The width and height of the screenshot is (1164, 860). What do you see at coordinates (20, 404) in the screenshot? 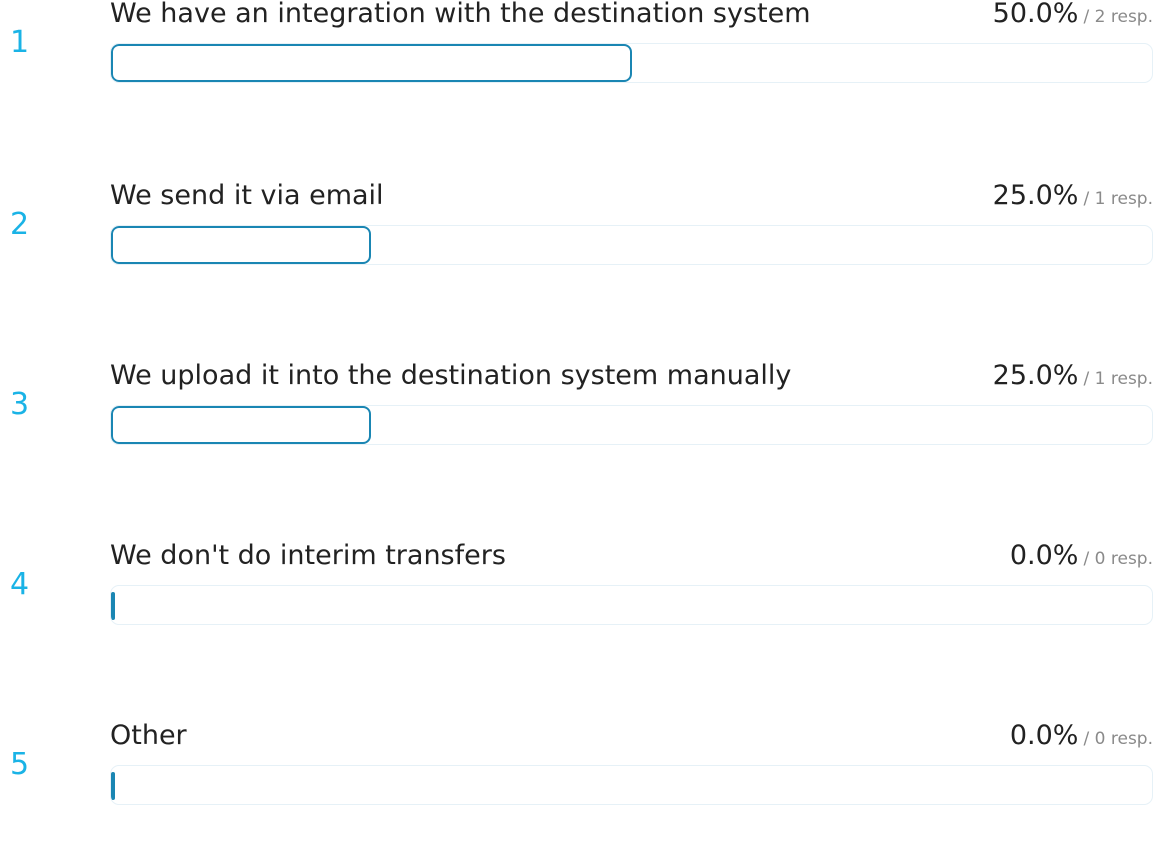
I see `answer-index: 3` at bounding box center [20, 404].